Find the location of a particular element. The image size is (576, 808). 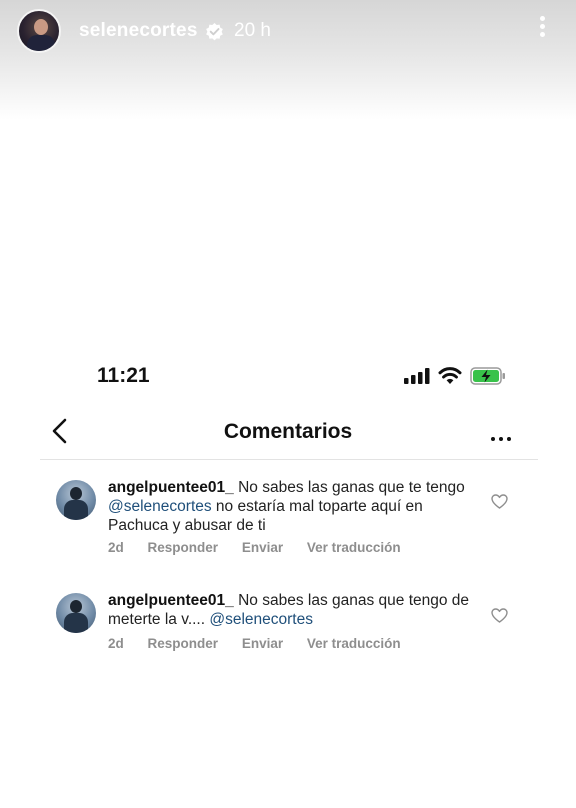

story-avatar is located at coordinates (39, 31).